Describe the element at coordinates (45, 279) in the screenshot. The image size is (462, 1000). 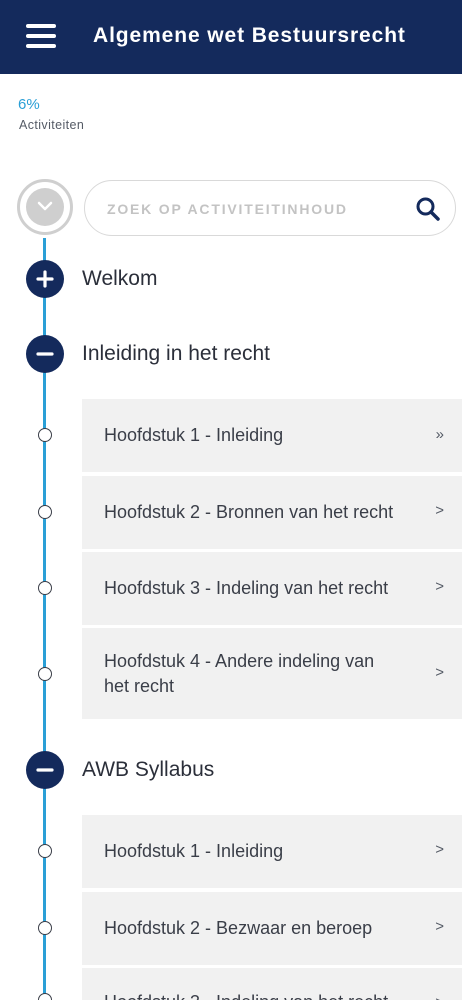
I see `plus-icon` at that location.